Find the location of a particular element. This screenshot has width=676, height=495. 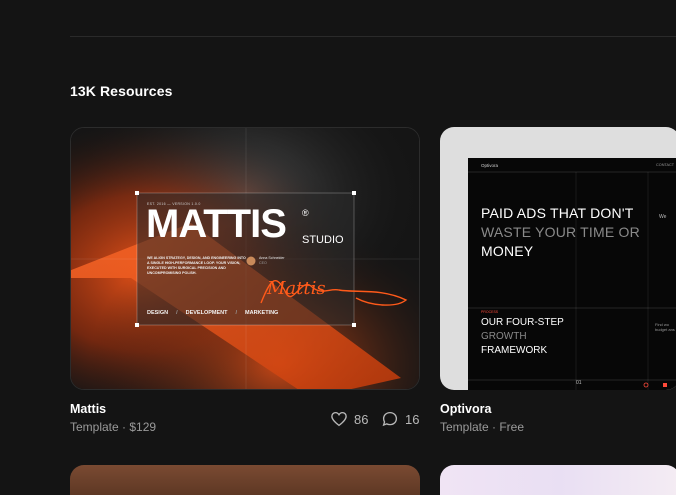

preview-side-text-2: Find wo budget ans is located at coordinates (665, 327).